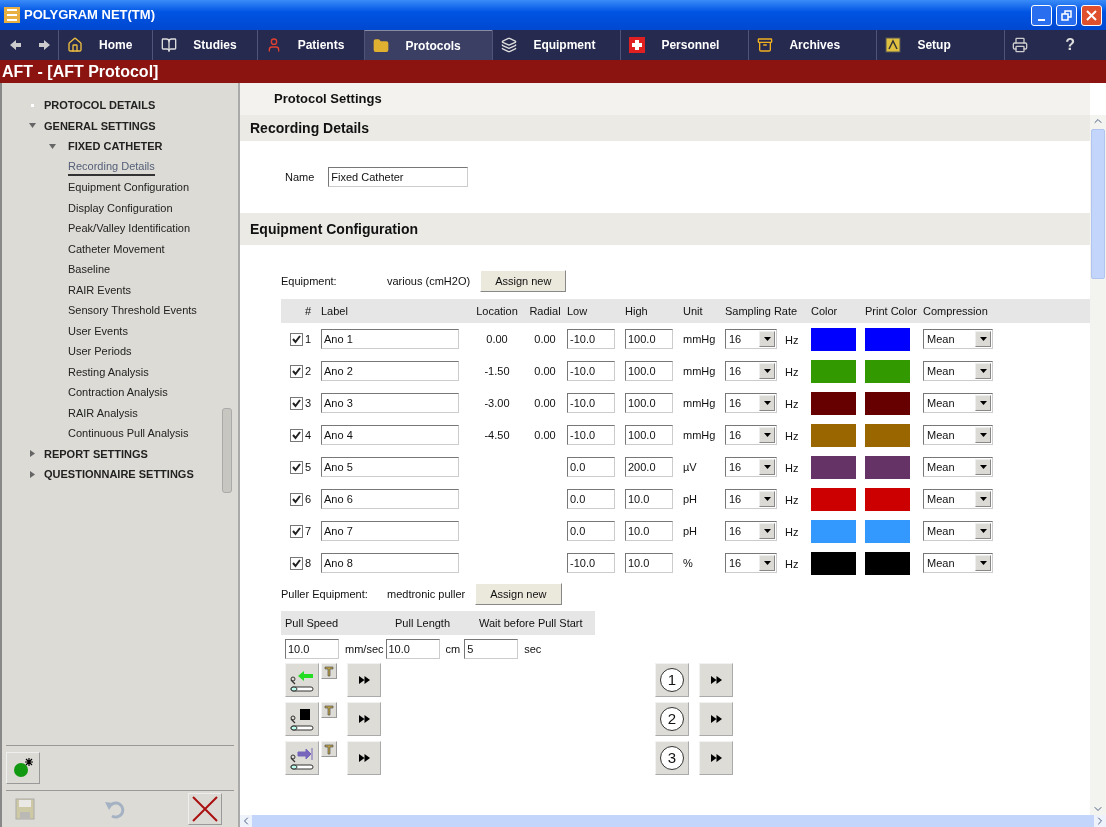 This screenshot has height=827, width=1106. Describe the element at coordinates (128, 433) in the screenshot. I see `tree-item: Continuous Pull Analysis` at that location.